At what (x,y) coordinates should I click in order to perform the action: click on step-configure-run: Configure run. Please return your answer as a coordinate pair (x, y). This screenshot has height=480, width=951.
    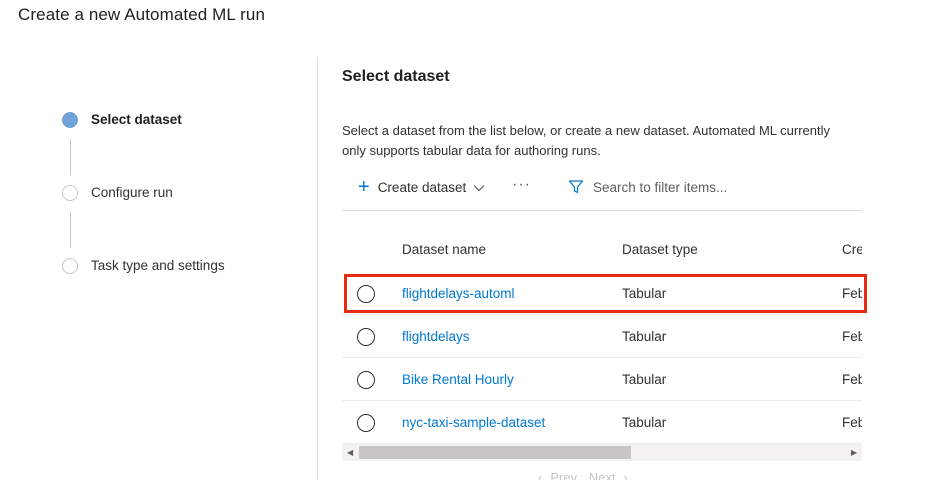
    Looking at the image, I should click on (143, 220).